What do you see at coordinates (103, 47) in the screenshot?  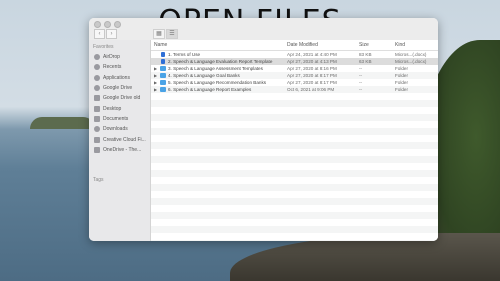 I see `sidebar-favorites-heading: Favorites` at bounding box center [103, 47].